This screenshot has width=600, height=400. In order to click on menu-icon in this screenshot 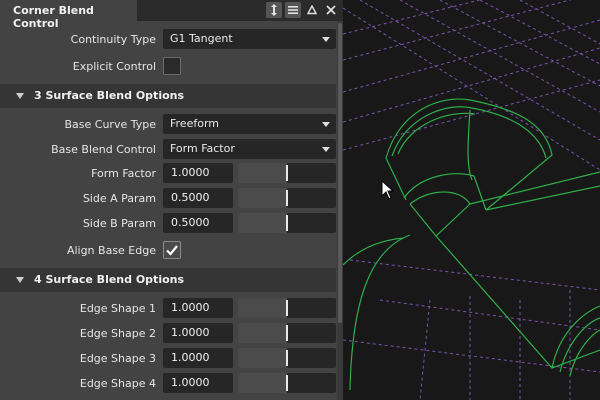, I will do `click(293, 10)`.